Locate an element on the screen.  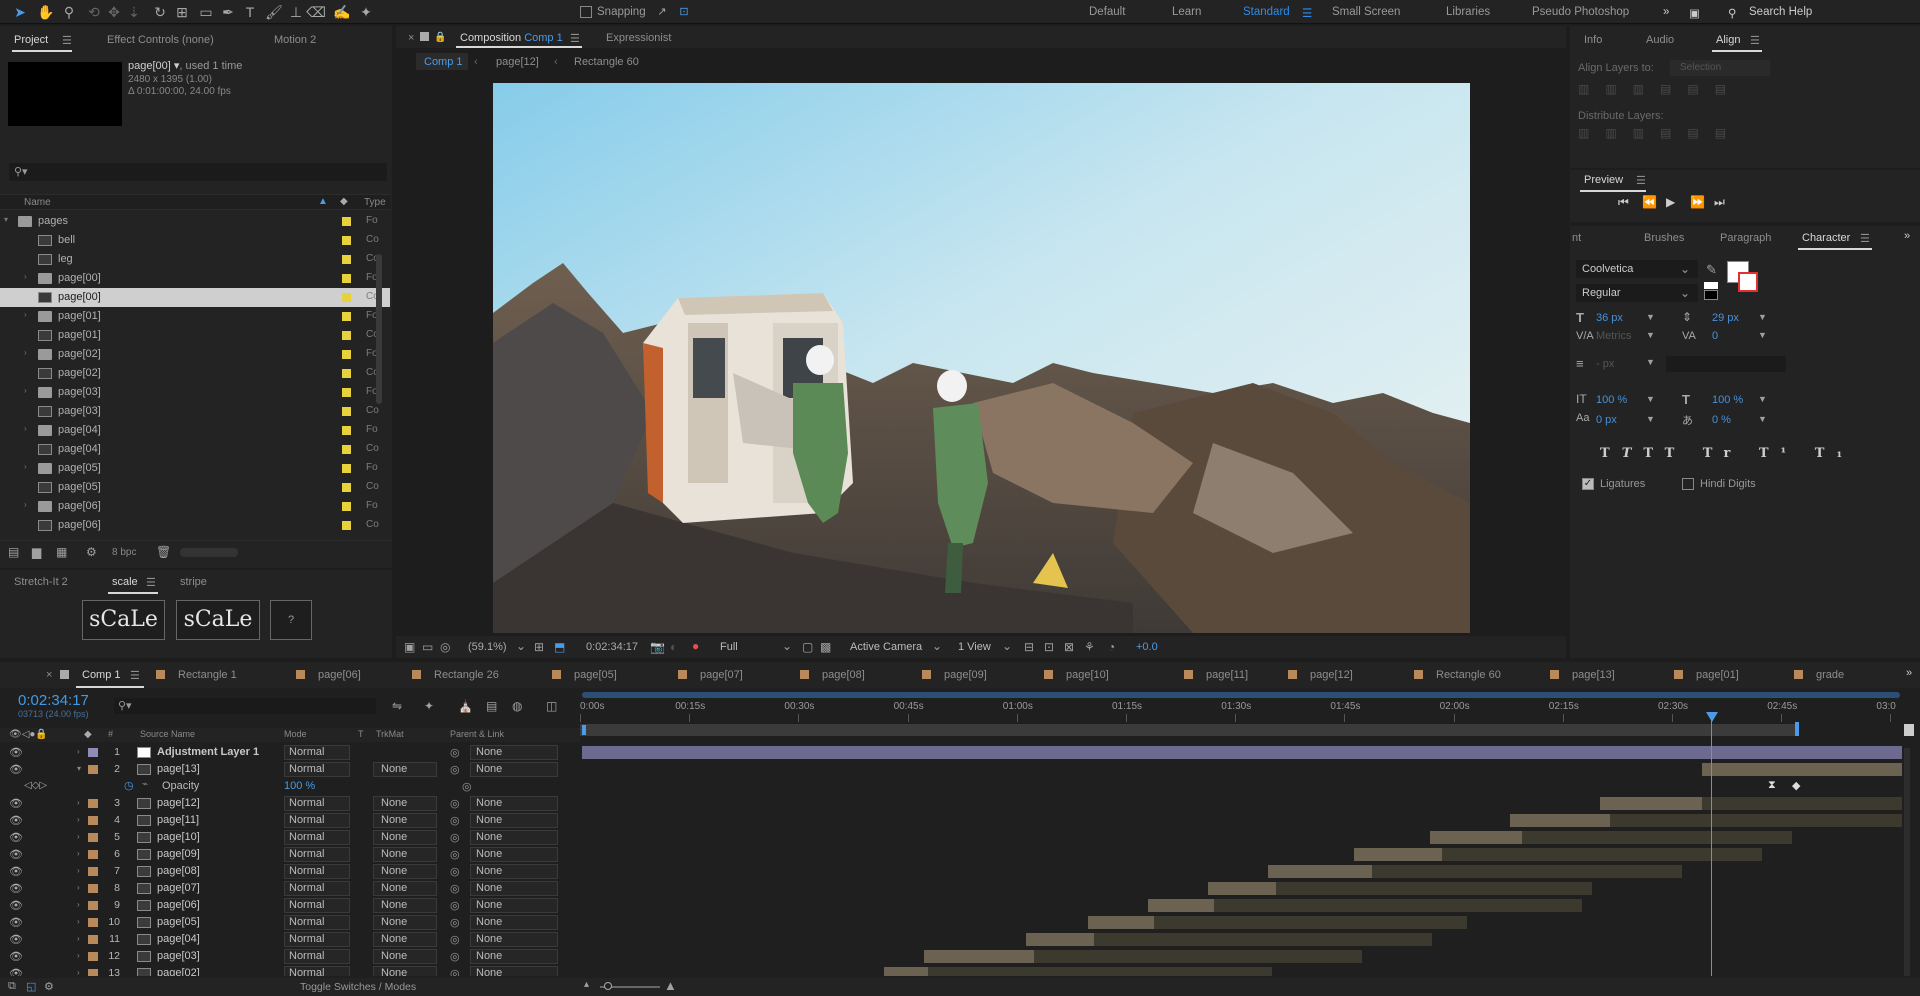
project-item-row: page[00] Co is located at coordinates (195, 297).